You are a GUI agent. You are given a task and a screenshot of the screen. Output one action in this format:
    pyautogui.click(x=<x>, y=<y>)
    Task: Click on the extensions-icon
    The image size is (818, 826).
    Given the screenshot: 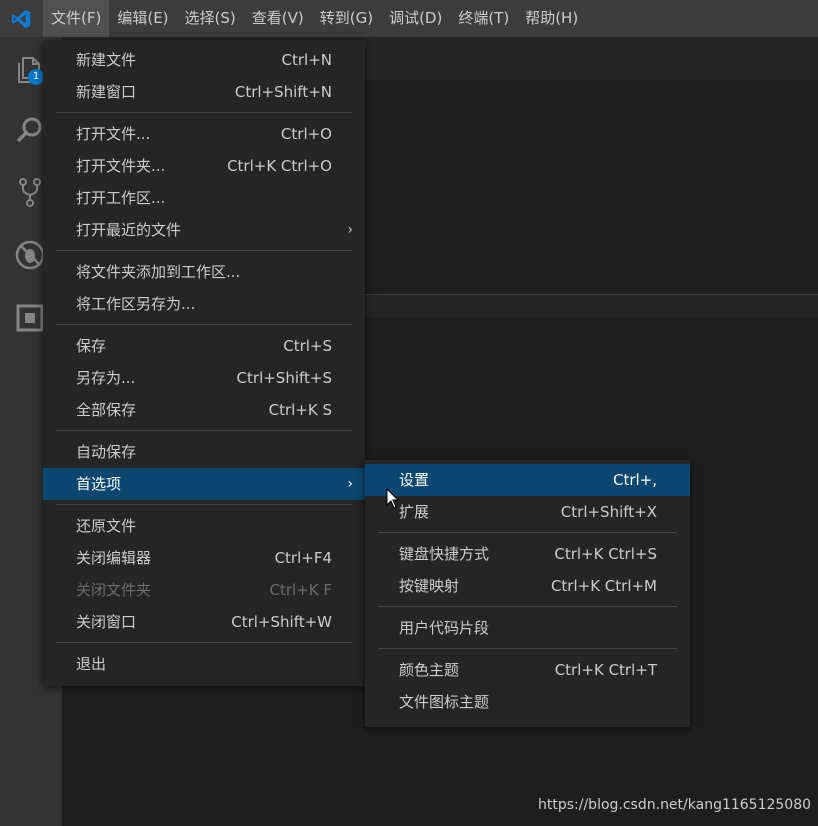 What is the action you would take?
    pyautogui.click(x=30, y=318)
    